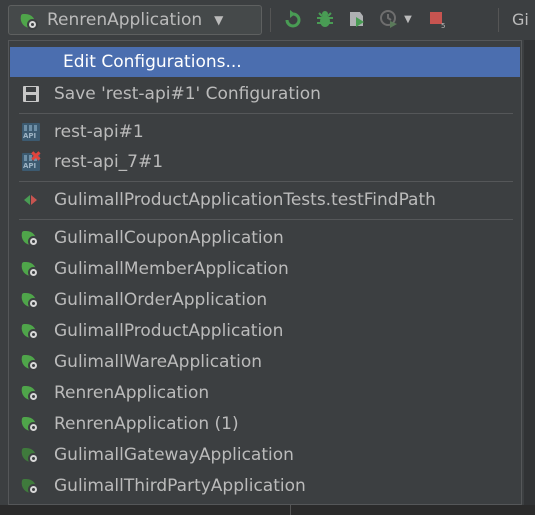  What do you see at coordinates (125, 20) in the screenshot?
I see `run-configuration-label: RenrenApplication` at bounding box center [125, 20].